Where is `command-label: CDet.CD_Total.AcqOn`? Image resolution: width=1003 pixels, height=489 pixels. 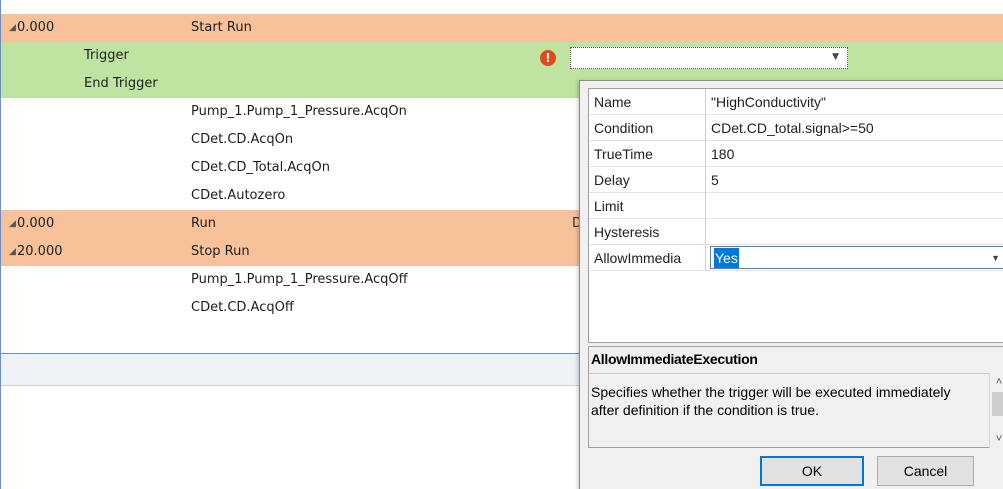 command-label: CDet.CD_Total.AcqOn is located at coordinates (260, 167).